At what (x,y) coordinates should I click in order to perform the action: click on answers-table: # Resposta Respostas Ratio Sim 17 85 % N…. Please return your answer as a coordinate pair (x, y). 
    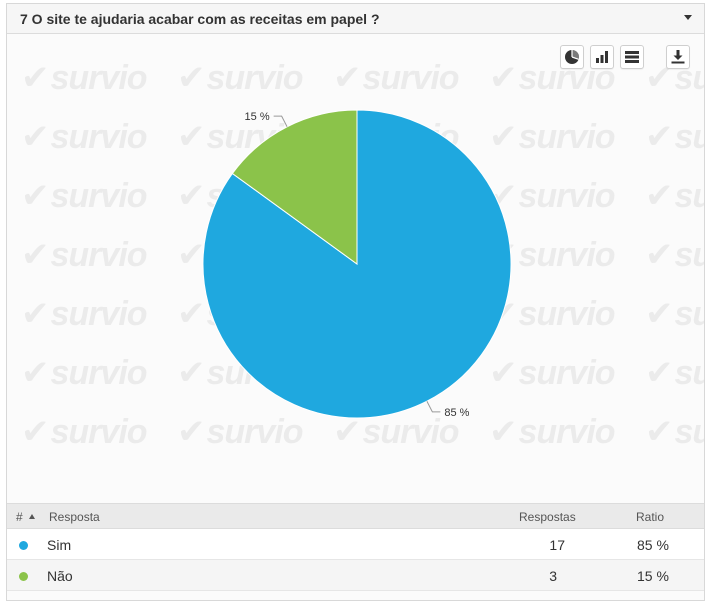
    Looking at the image, I should click on (355, 547).